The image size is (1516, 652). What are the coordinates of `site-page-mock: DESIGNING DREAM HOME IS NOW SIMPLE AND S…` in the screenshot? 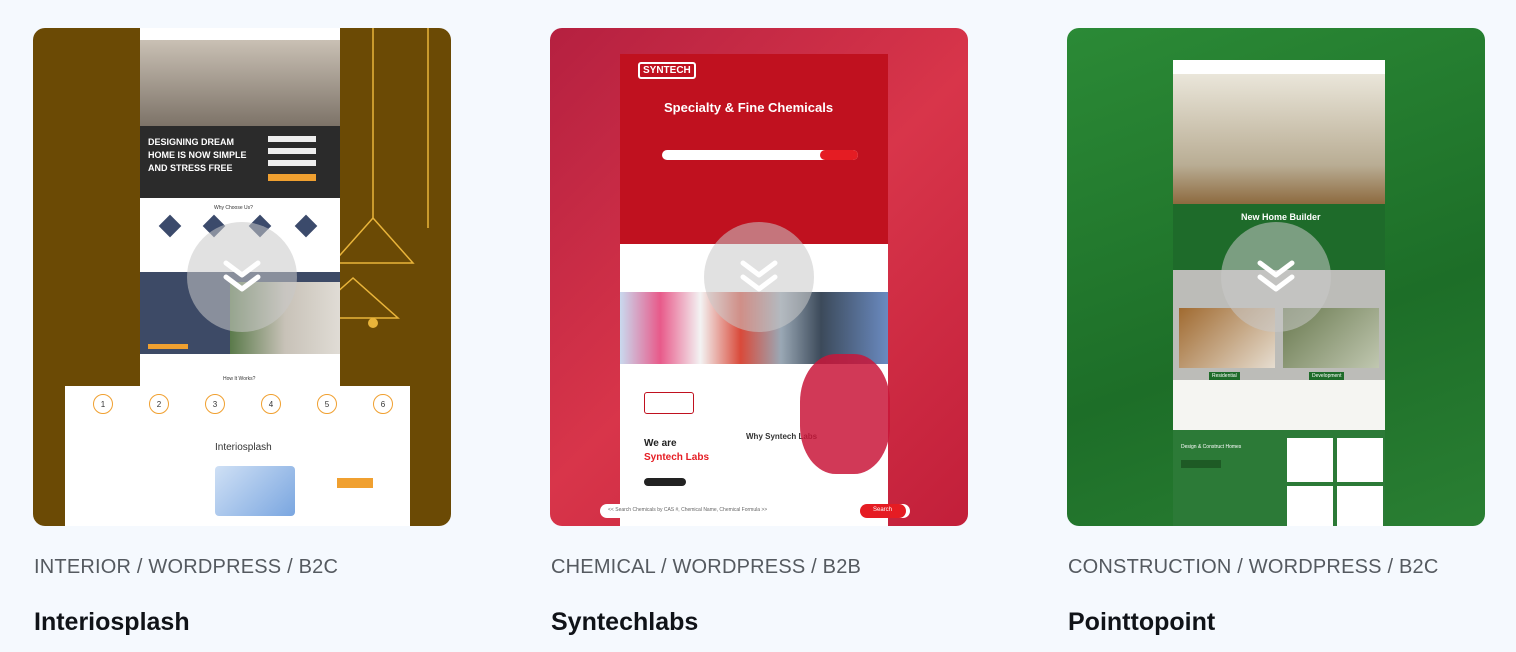 It's located at (240, 207).